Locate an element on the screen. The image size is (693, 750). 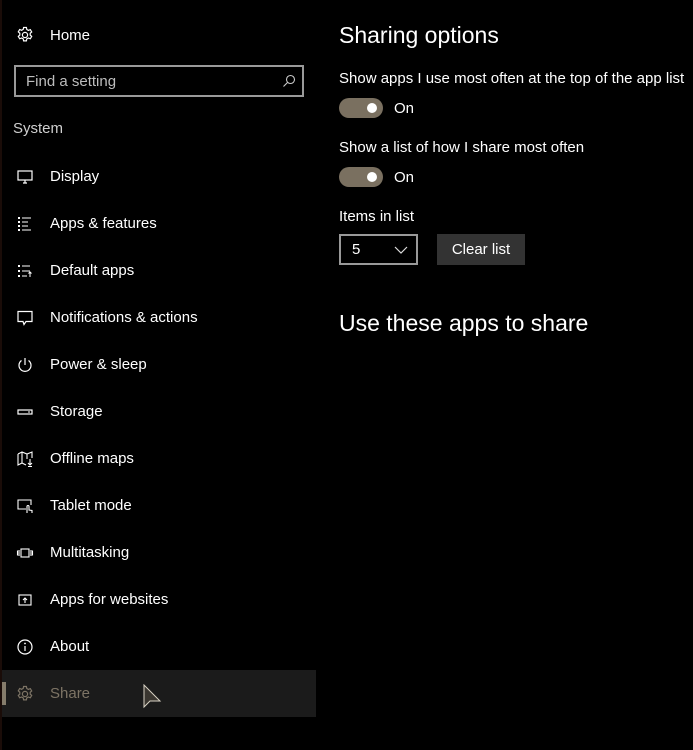
sidebar-item-tablet-mode: Tablet mode is located at coordinates (159, 505).